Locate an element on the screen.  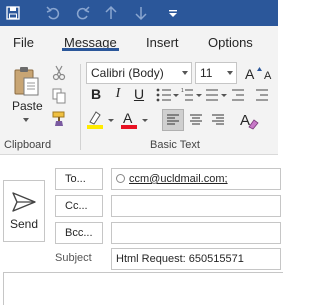
arrow-up-icon is located at coordinates (111, 13).